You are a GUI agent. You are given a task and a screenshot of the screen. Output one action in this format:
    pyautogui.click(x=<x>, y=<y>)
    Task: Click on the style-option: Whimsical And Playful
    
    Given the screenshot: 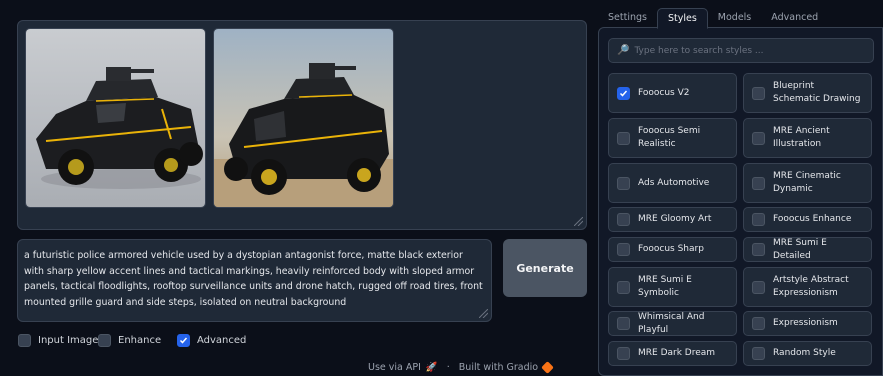 What is the action you would take?
    pyautogui.click(x=672, y=323)
    